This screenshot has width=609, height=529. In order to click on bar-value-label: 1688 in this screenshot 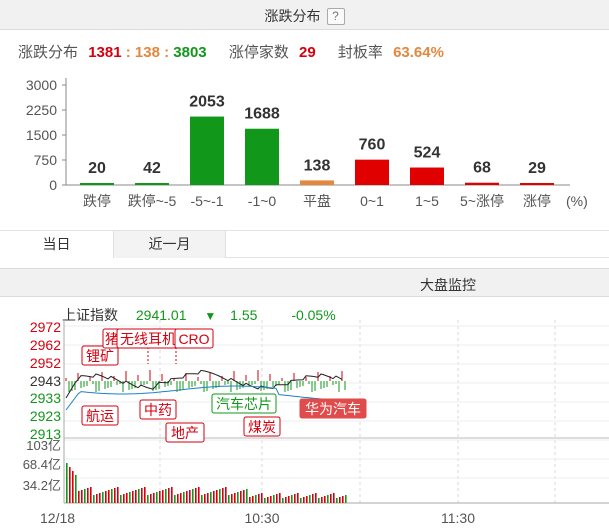, I will do `click(262, 114)`.